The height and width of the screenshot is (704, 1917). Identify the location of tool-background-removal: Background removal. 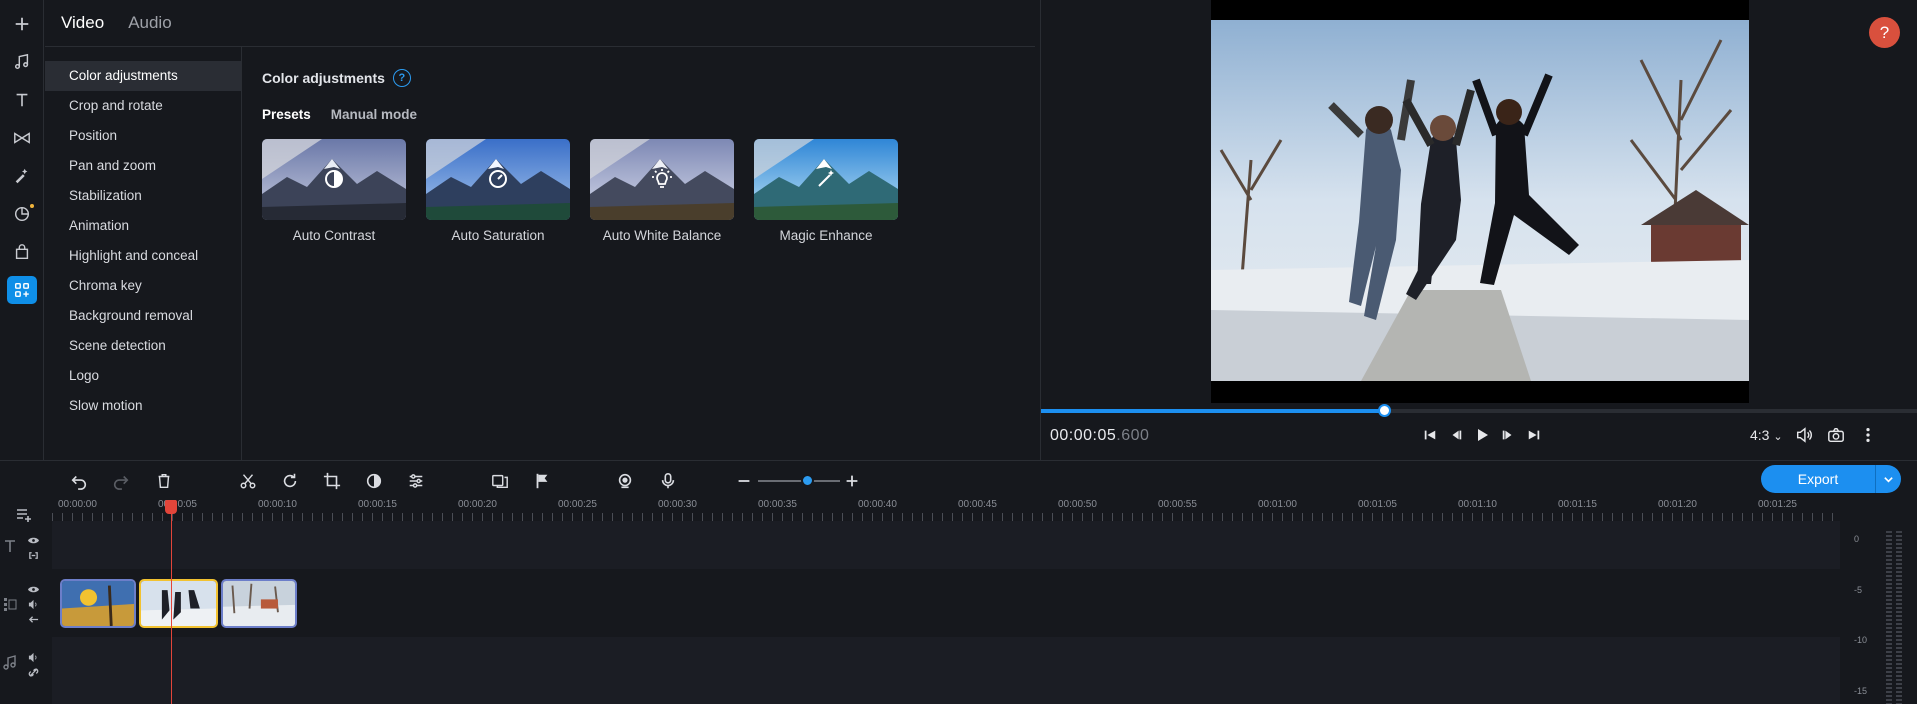
(143, 316).